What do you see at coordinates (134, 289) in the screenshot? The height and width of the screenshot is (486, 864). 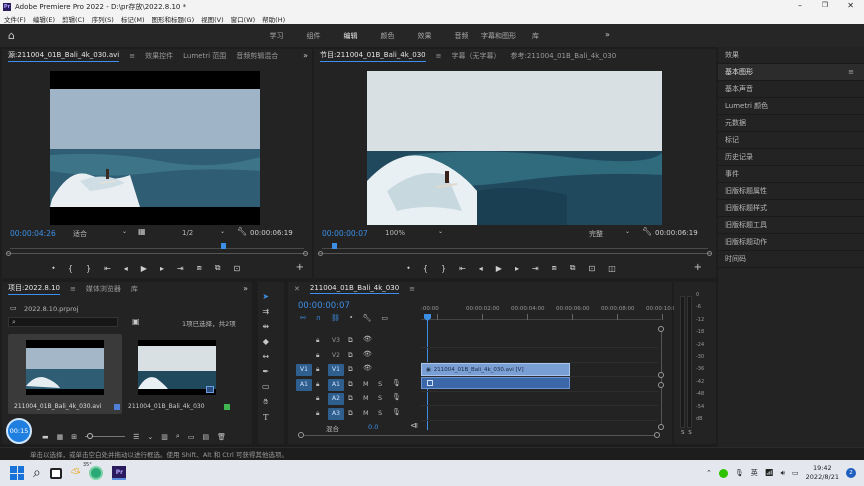 I see `tab-libraries: 库` at bounding box center [134, 289].